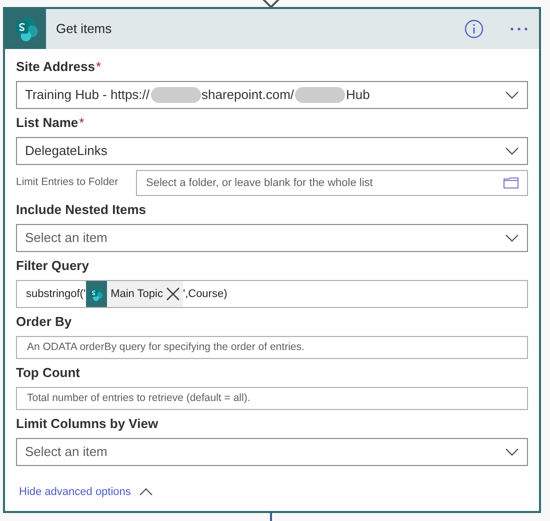  I want to click on connector-line, so click(271, 516).